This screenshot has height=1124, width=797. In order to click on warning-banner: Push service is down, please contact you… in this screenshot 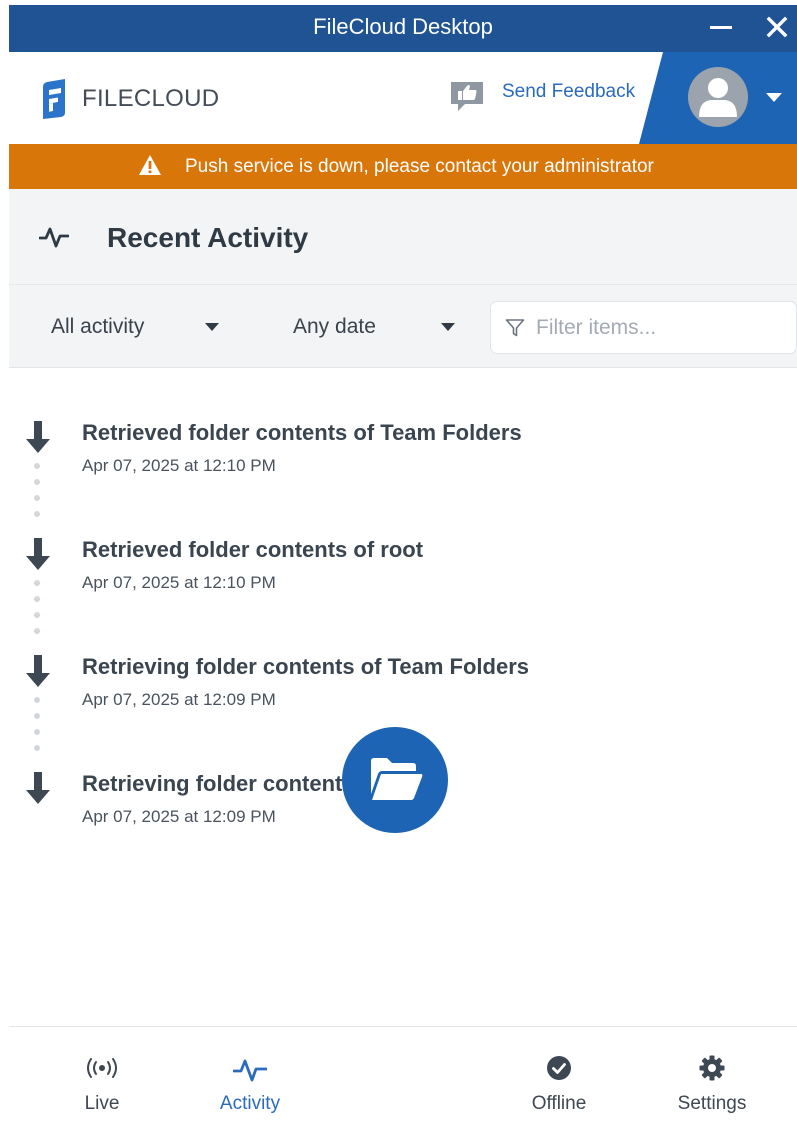, I will do `click(403, 166)`.